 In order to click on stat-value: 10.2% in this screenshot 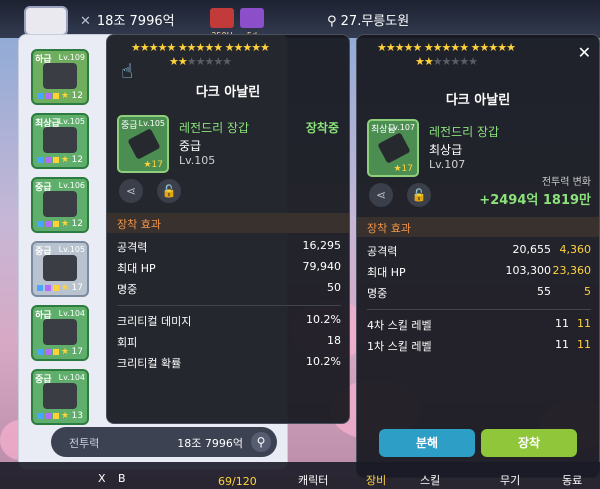, I will do `click(323, 361)`.